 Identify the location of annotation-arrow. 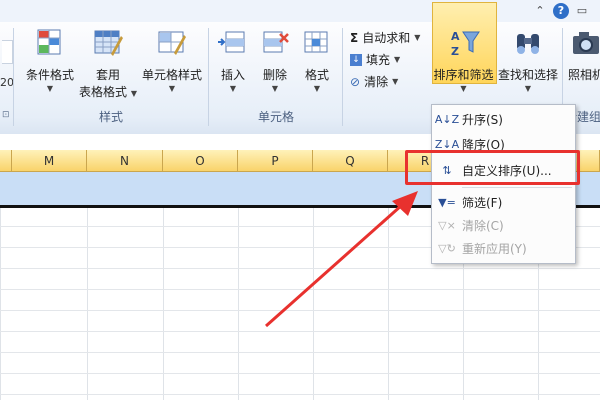
(341, 259).